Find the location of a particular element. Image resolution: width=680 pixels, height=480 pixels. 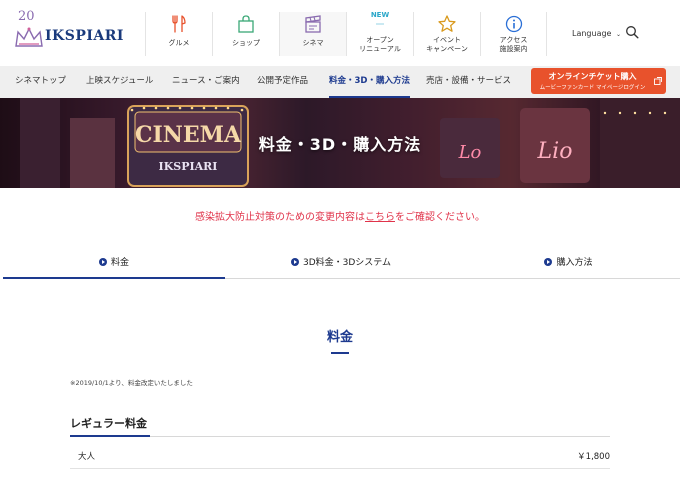

tab-label: 3D料金・3Dシステム is located at coordinates (347, 263).